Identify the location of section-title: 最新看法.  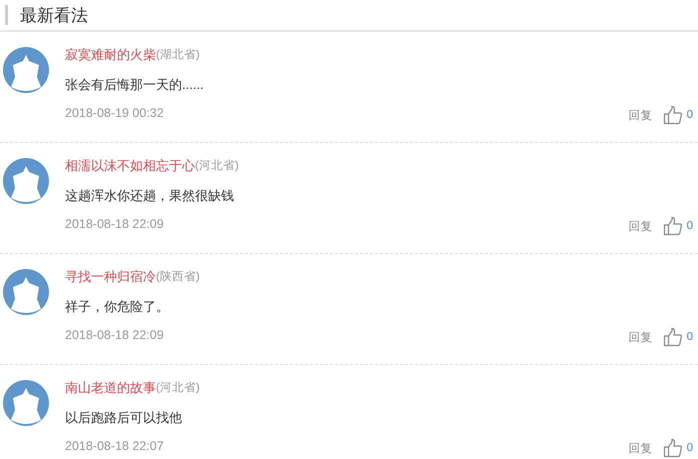
(54, 15).